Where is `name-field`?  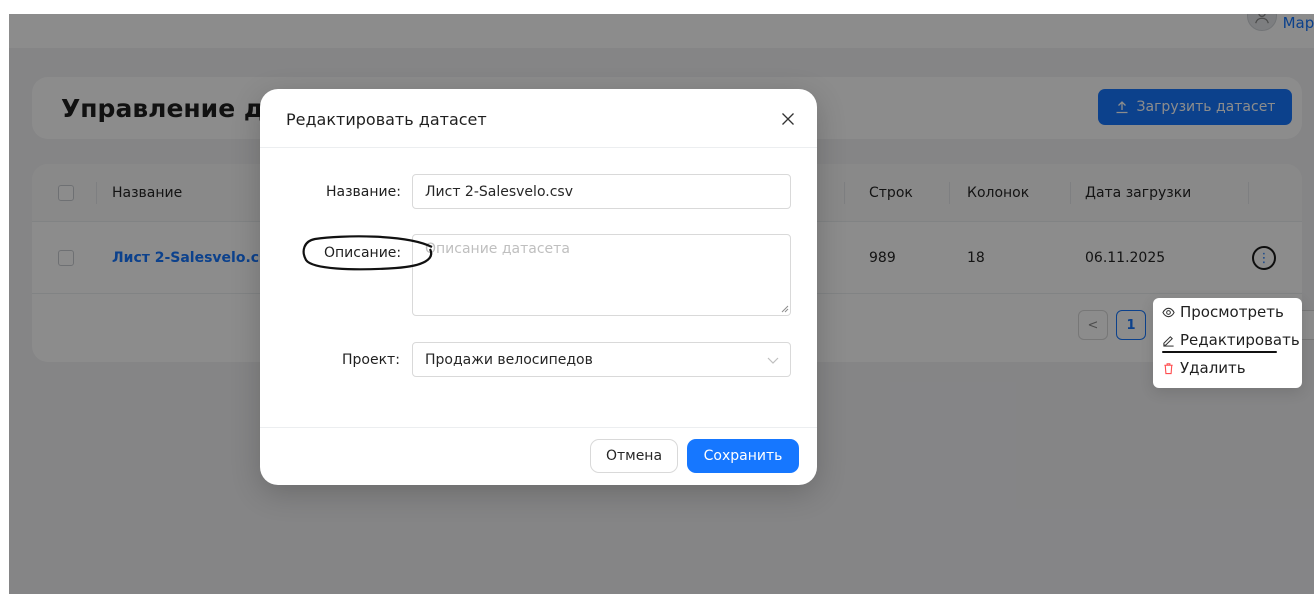 name-field is located at coordinates (601, 191).